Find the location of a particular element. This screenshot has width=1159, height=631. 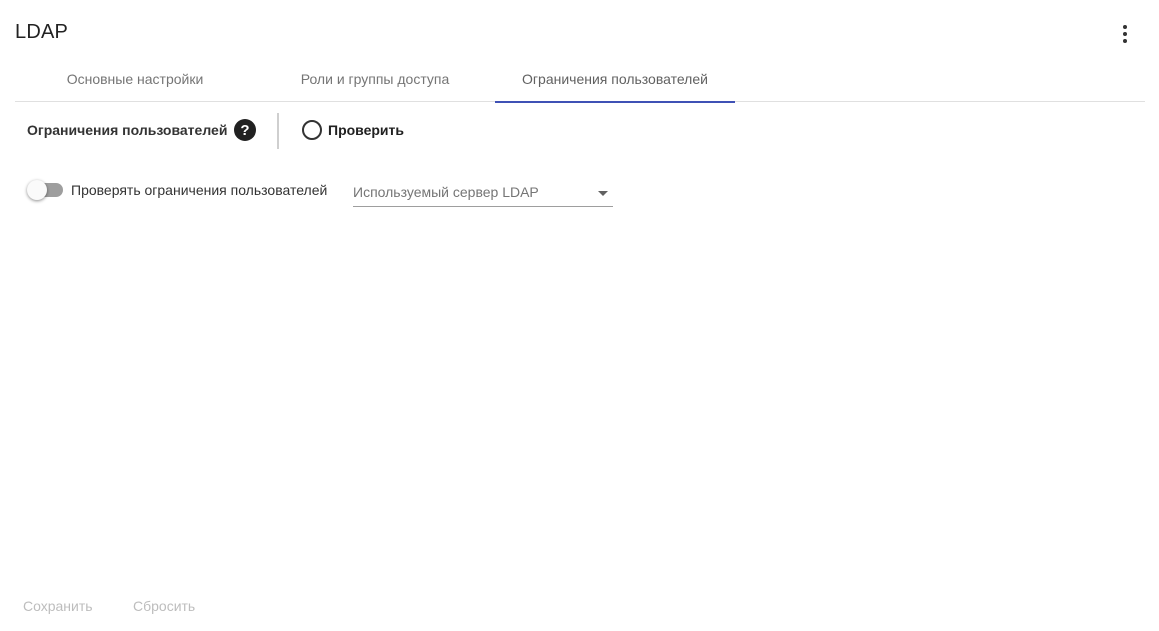

restrictions-toggle is located at coordinates (45, 190).